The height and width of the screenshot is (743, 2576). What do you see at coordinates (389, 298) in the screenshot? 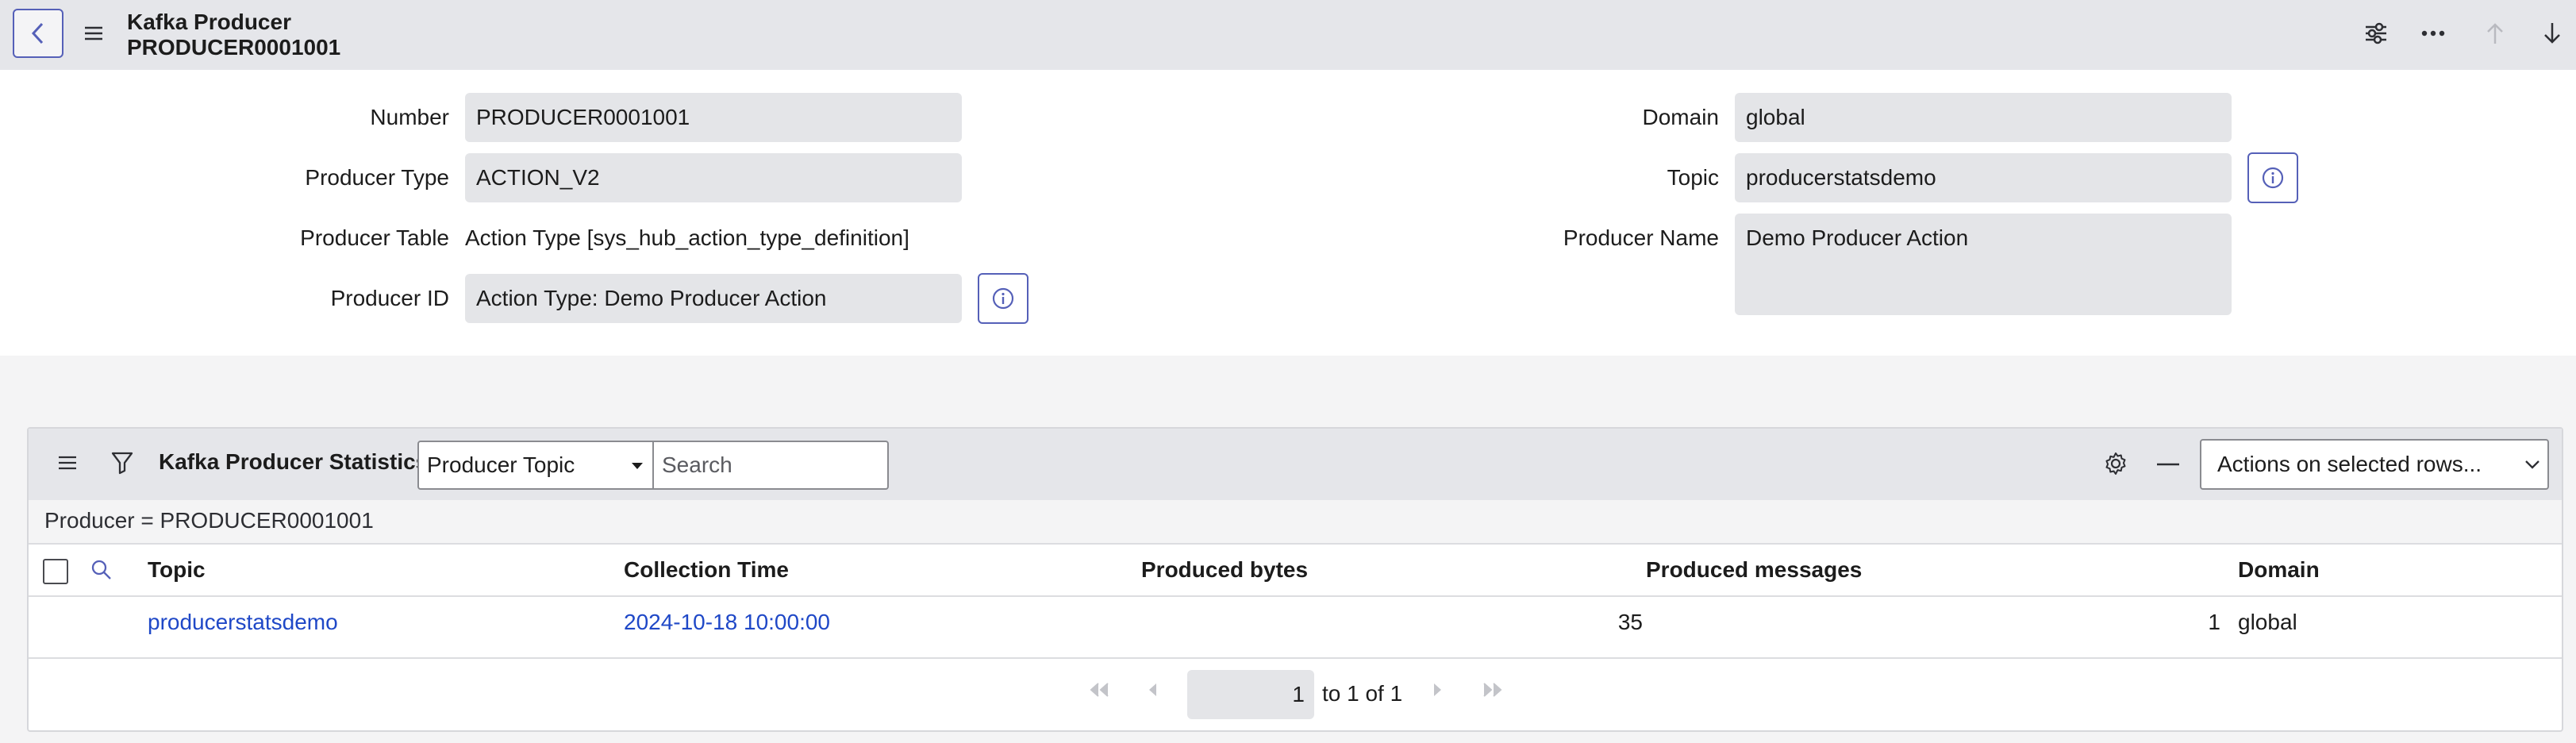
I see `producer-id-label: Producer ID` at bounding box center [389, 298].